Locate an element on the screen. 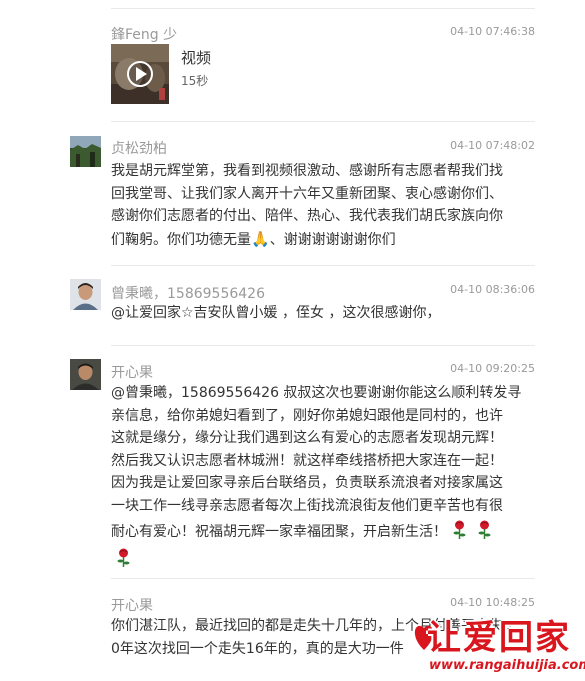 Image resolution: width=585 pixels, height=681 pixels. message-line: 因为我是让爱回家寻亲后台联络员，负责联系流浪者对接家属这 is located at coordinates (307, 483).